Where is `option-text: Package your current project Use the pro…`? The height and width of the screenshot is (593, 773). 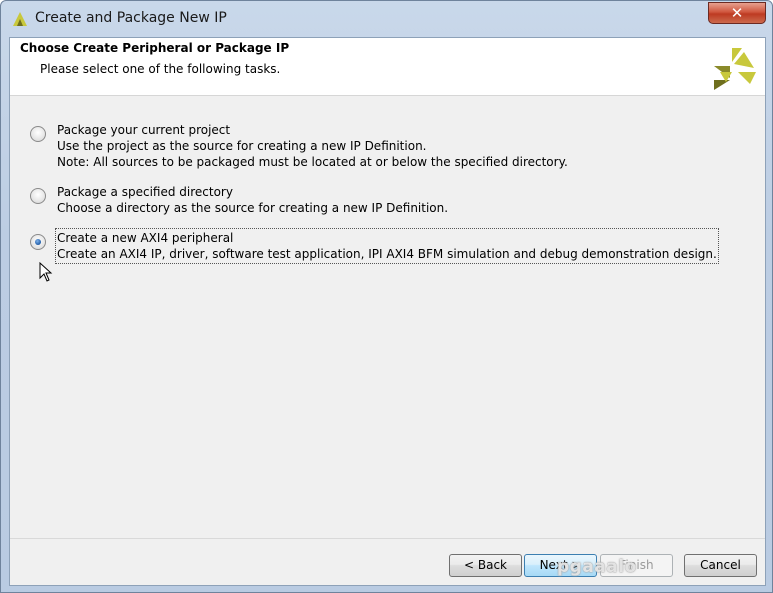 option-text: Package your current project Use the pro… is located at coordinates (312, 146).